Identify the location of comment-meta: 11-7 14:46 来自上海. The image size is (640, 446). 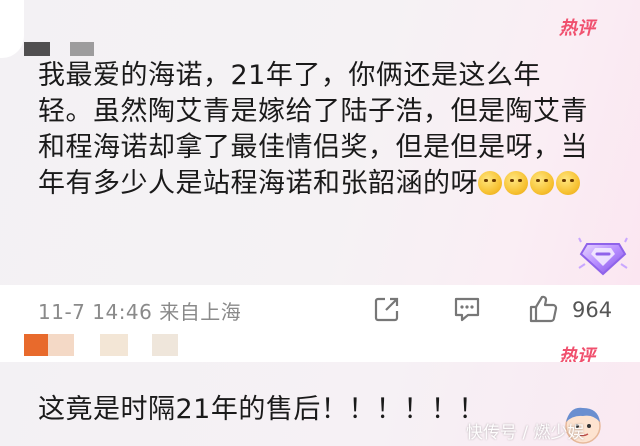
(139, 310).